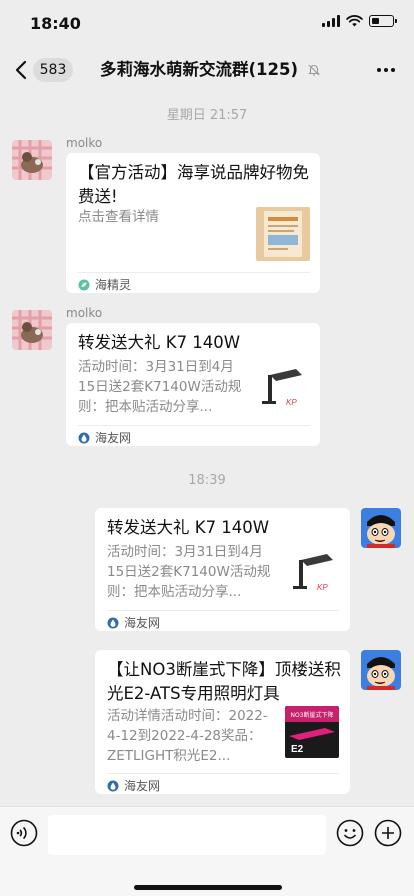 The image size is (414, 896). Describe the element at coordinates (383, 21) in the screenshot. I see `battery-icon` at that location.